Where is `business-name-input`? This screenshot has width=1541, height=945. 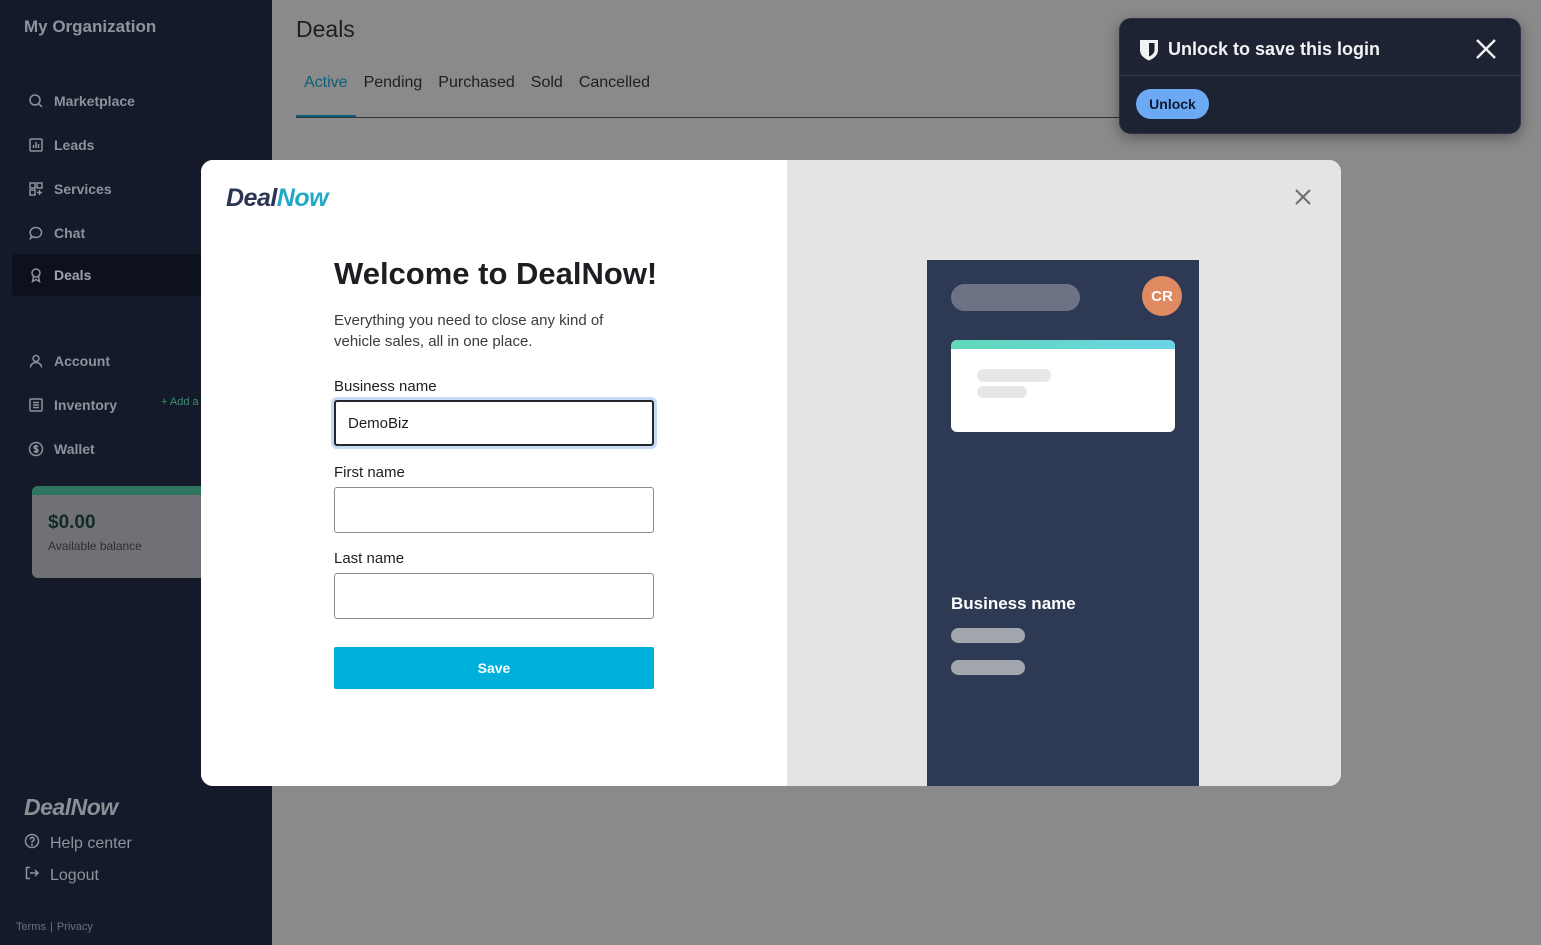 business-name-input is located at coordinates (494, 423).